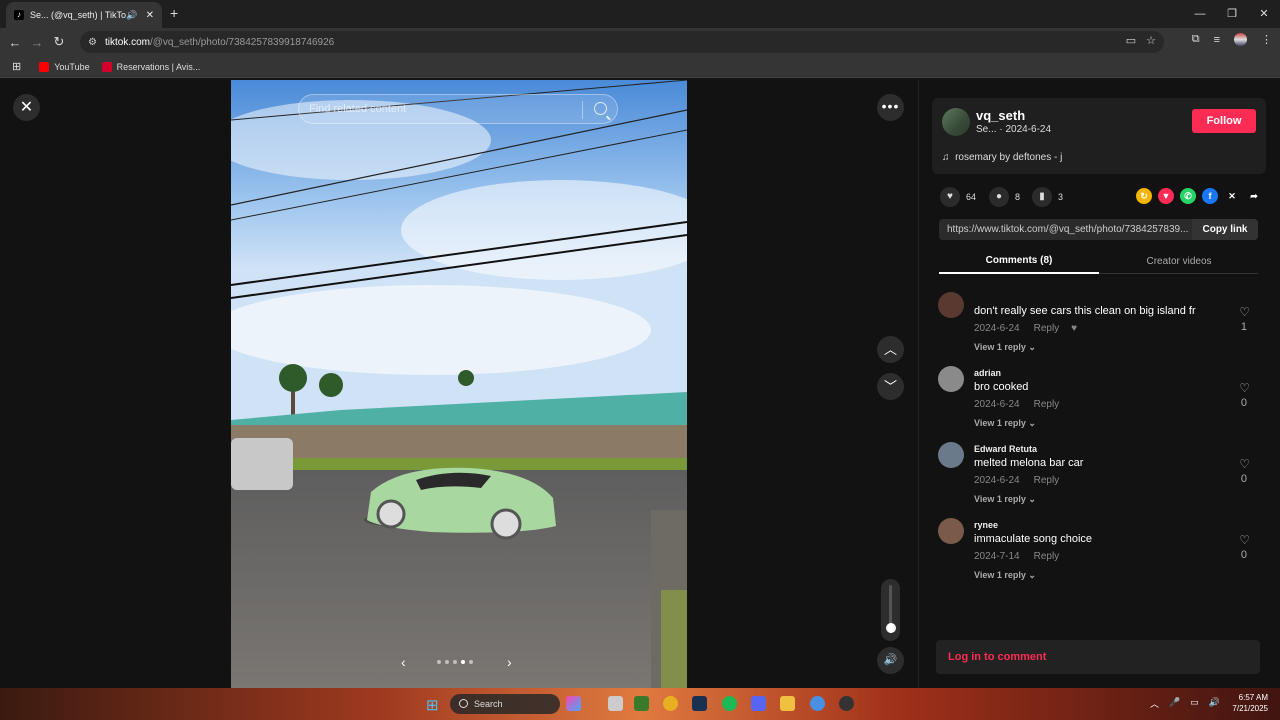 This screenshot has height=720, width=1280. I want to click on back-icon: ←, so click(15, 42).